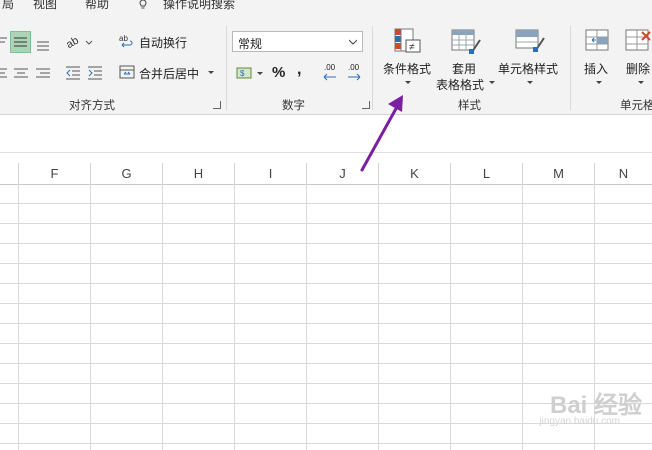  I want to click on format-as-table-label-2: 表格格式, so click(460, 85).